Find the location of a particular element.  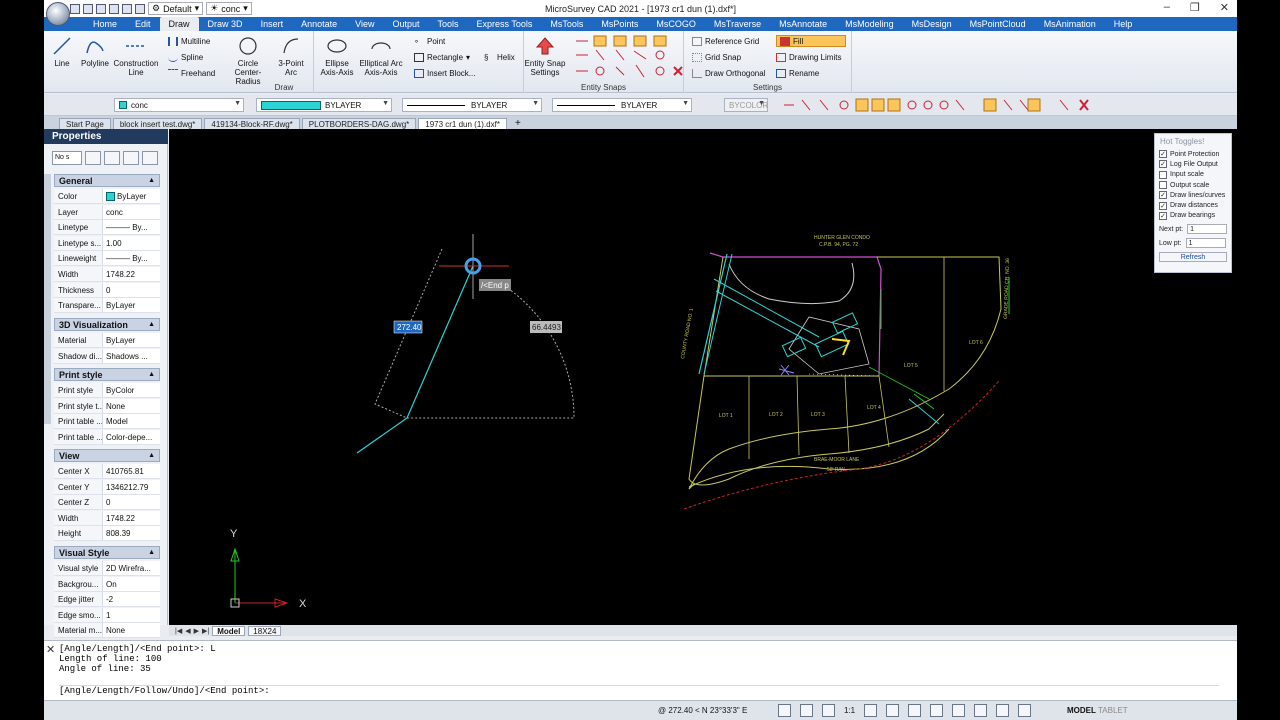

select-objects-icon is located at coordinates (112, 158).